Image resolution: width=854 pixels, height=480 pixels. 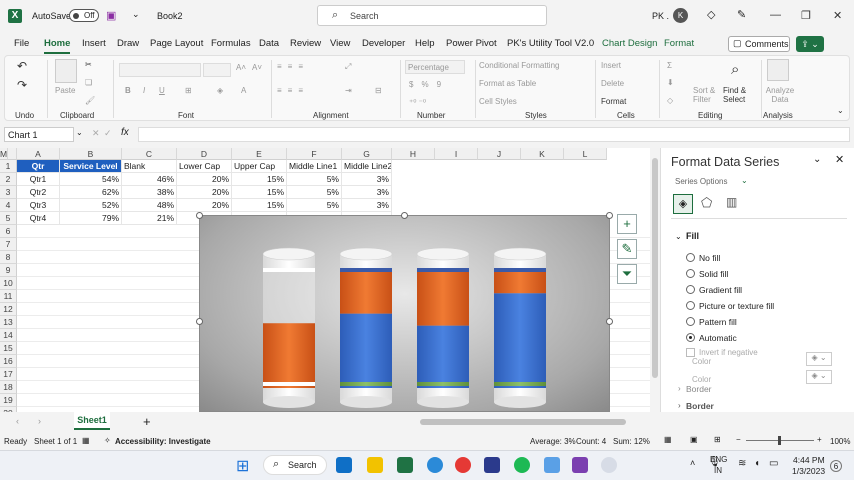 What do you see at coordinates (690, 352) in the screenshot?
I see `invert-checkbox` at bounding box center [690, 352].